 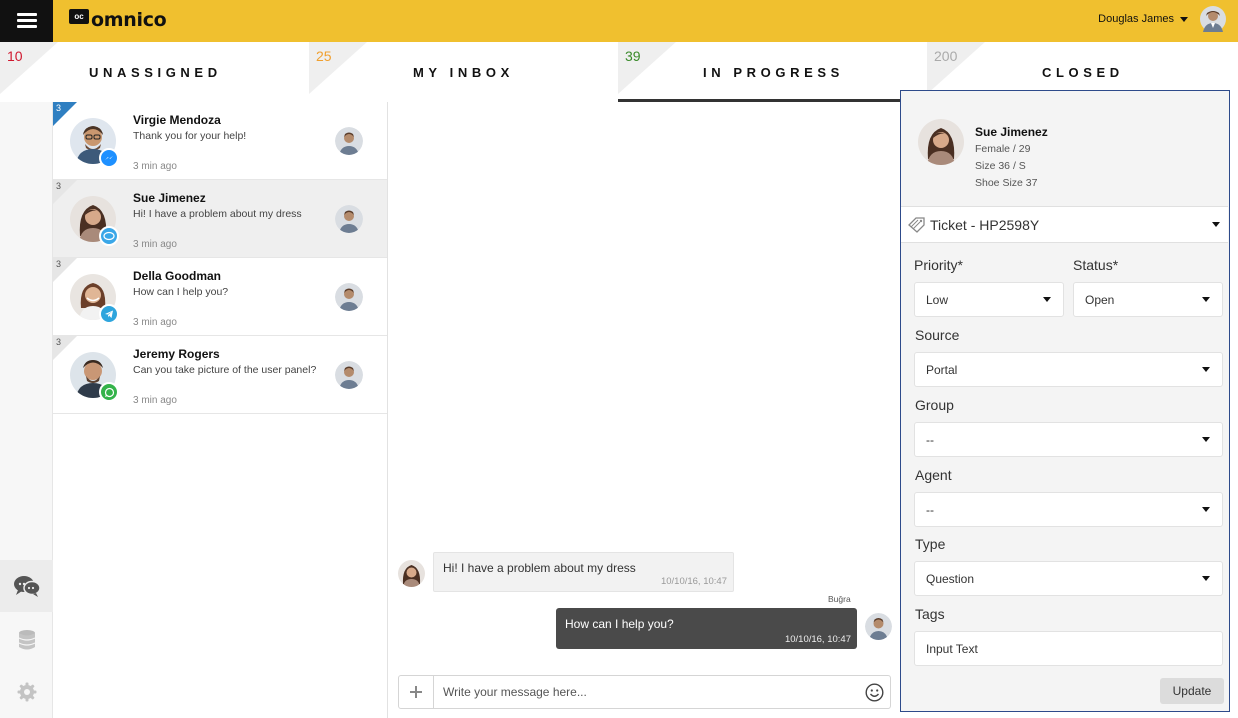 What do you see at coordinates (1068, 509) in the screenshot?
I see `agent-select: --` at bounding box center [1068, 509].